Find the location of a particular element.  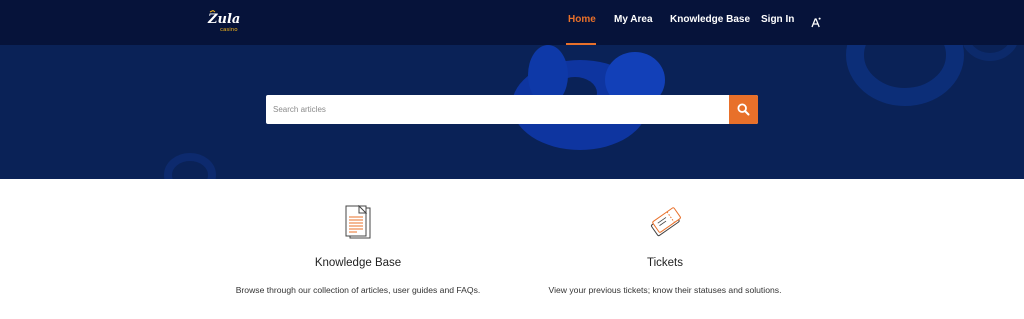

search-button is located at coordinates (743, 109).